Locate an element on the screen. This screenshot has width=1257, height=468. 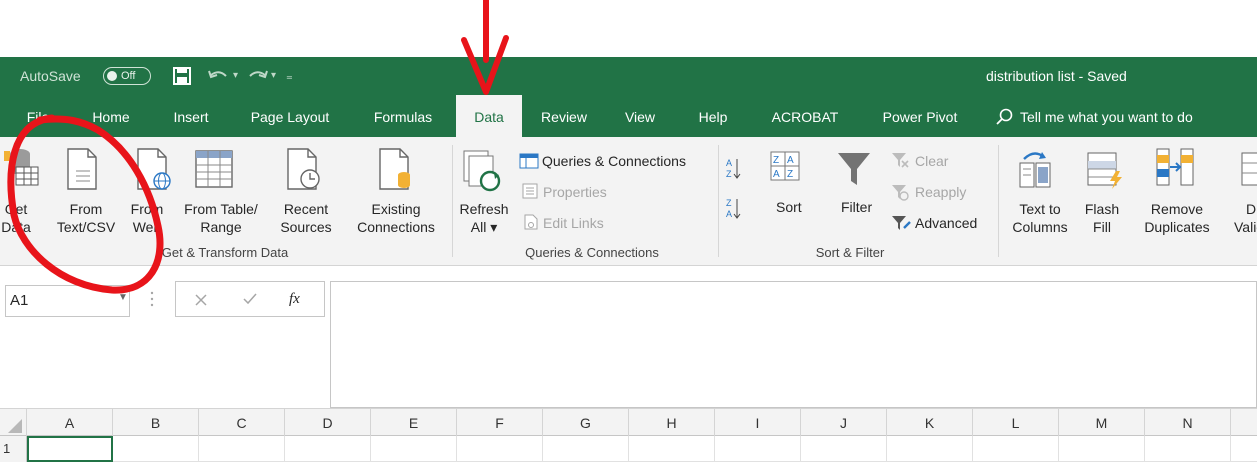
column-header-g: G is located at coordinates (586, 422).